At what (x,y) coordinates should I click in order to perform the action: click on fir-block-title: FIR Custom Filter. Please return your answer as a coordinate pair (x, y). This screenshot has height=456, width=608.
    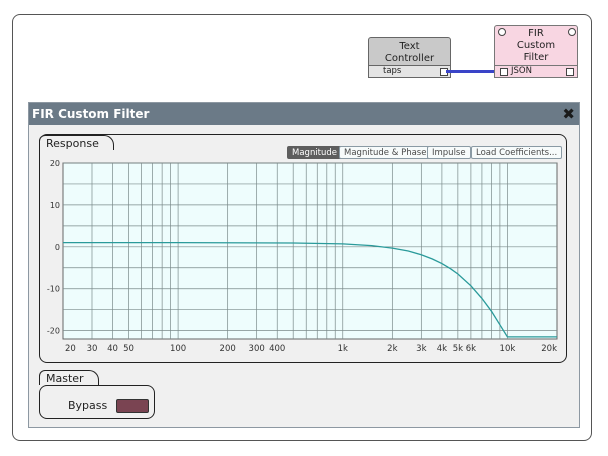
    Looking at the image, I should click on (536, 45).